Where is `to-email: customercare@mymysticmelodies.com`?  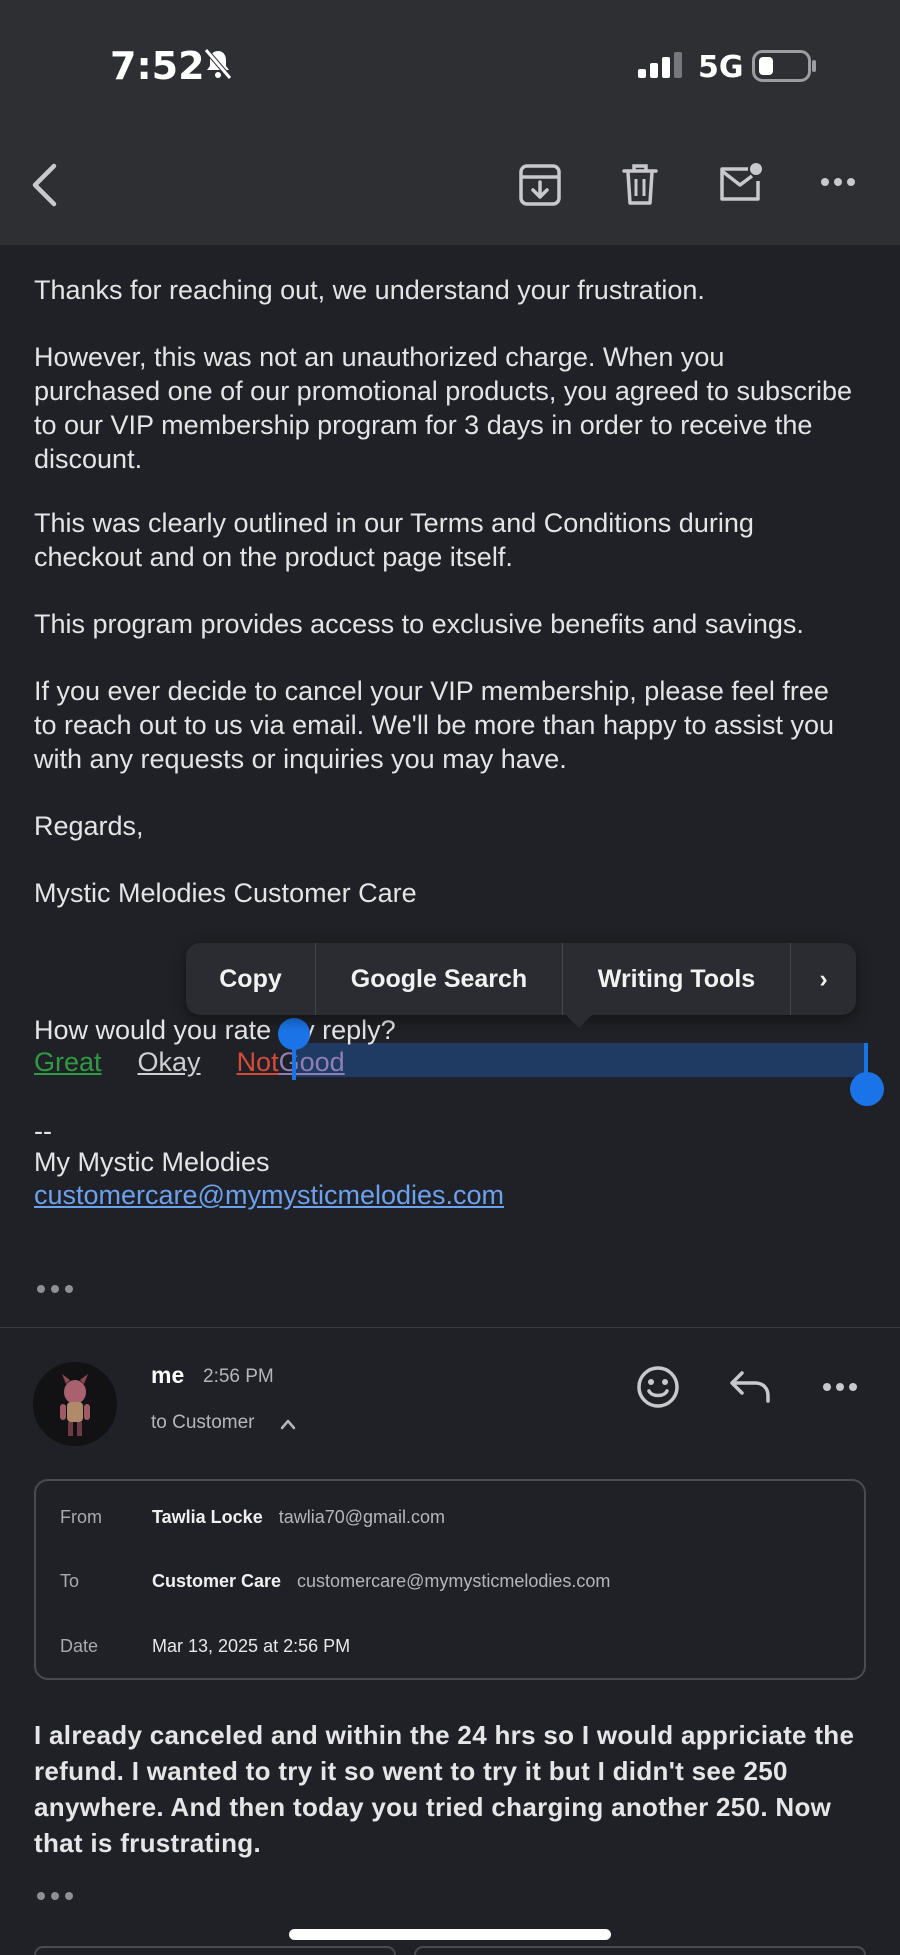 to-email: customercare@mymysticmelodies.com is located at coordinates (453, 1581).